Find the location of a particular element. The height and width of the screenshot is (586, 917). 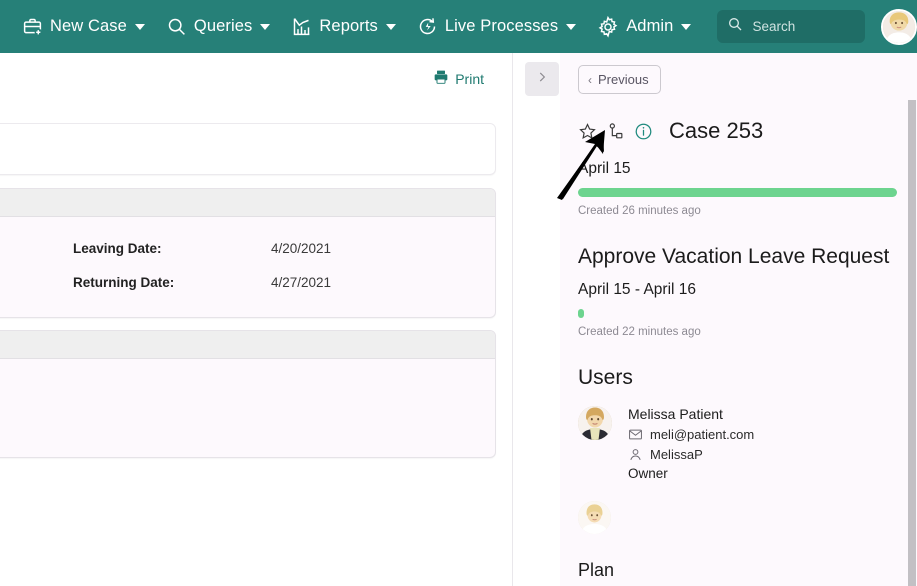

previous-button: ‹ Previous is located at coordinates (619, 79).